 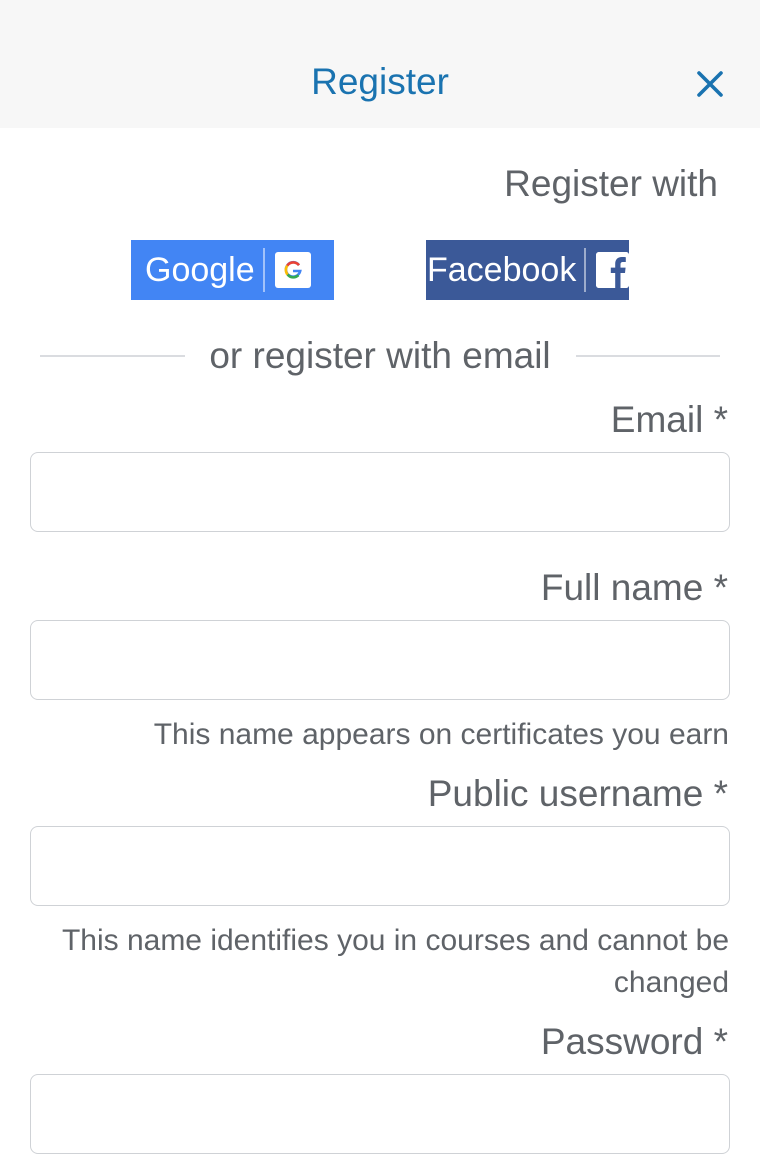 What do you see at coordinates (292, 270) in the screenshot?
I see `google-icon` at bounding box center [292, 270].